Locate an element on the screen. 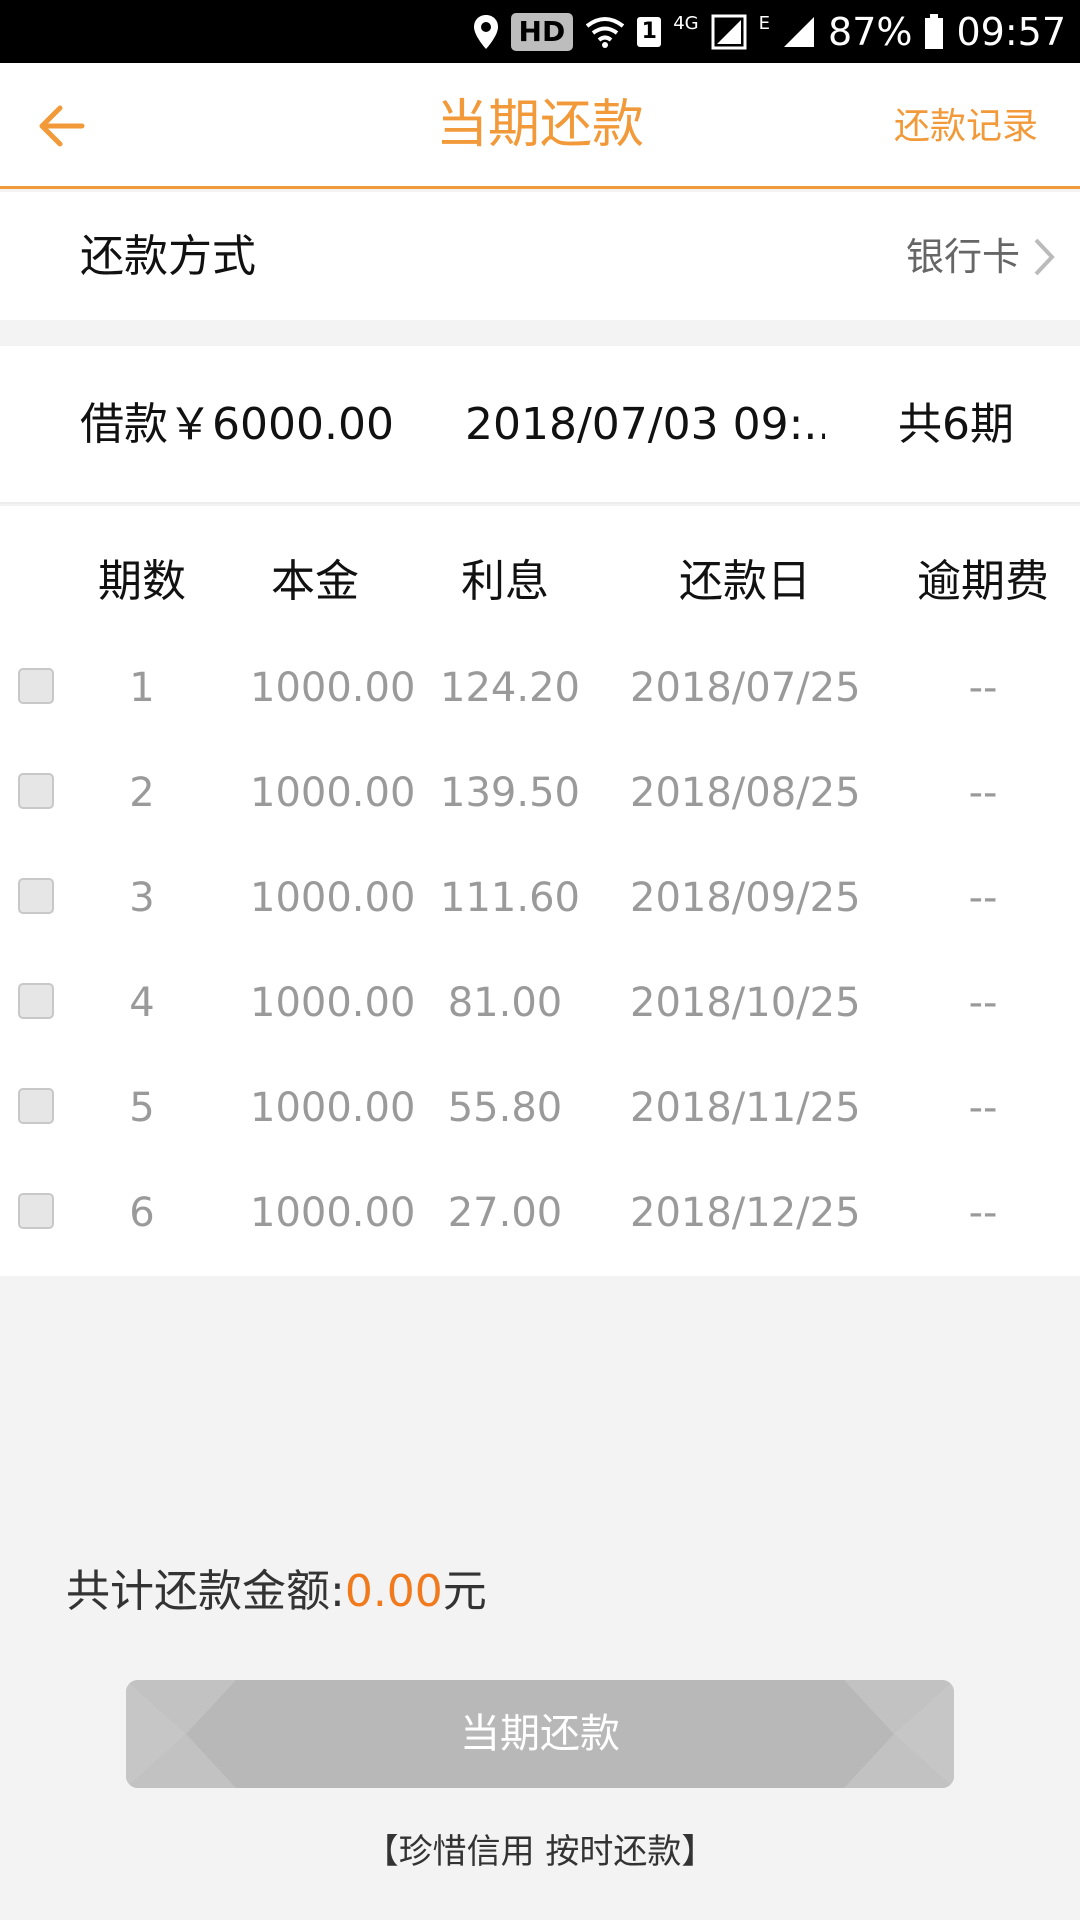 This screenshot has width=1080, height=1920. cell-period: 1 is located at coordinates (142, 688).